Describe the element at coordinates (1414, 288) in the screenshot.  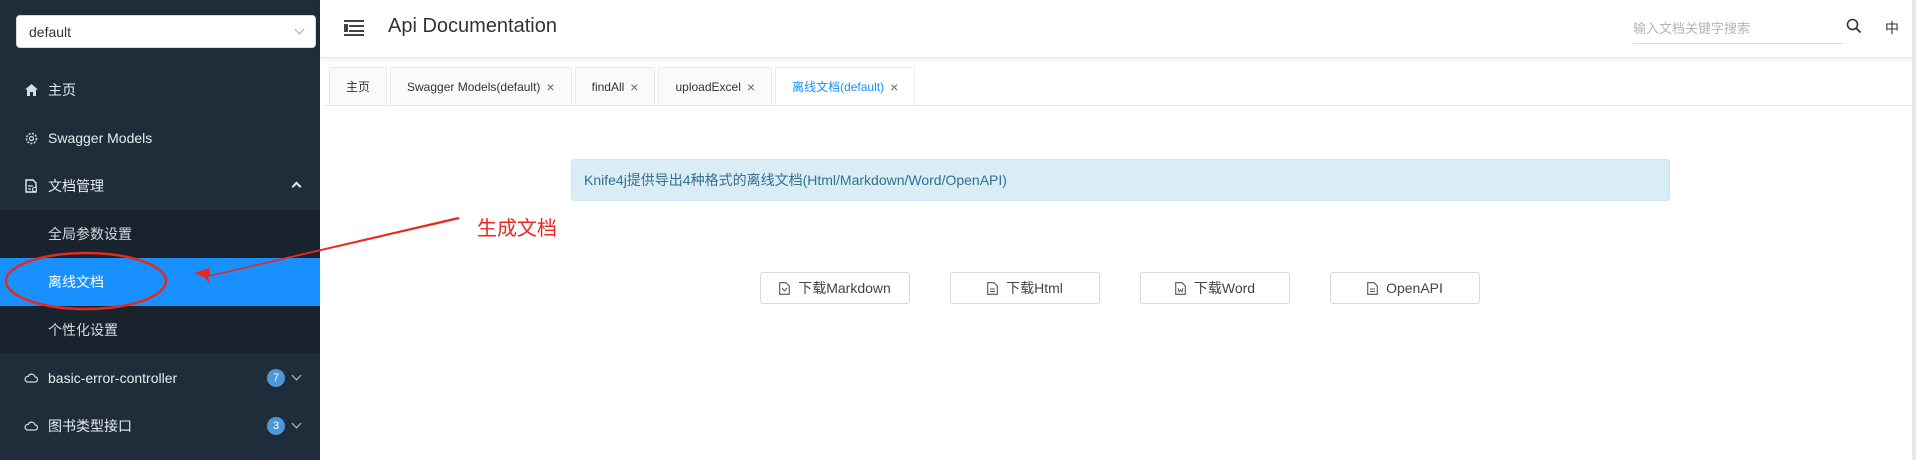
I see `button-label: OpenAPI` at that location.